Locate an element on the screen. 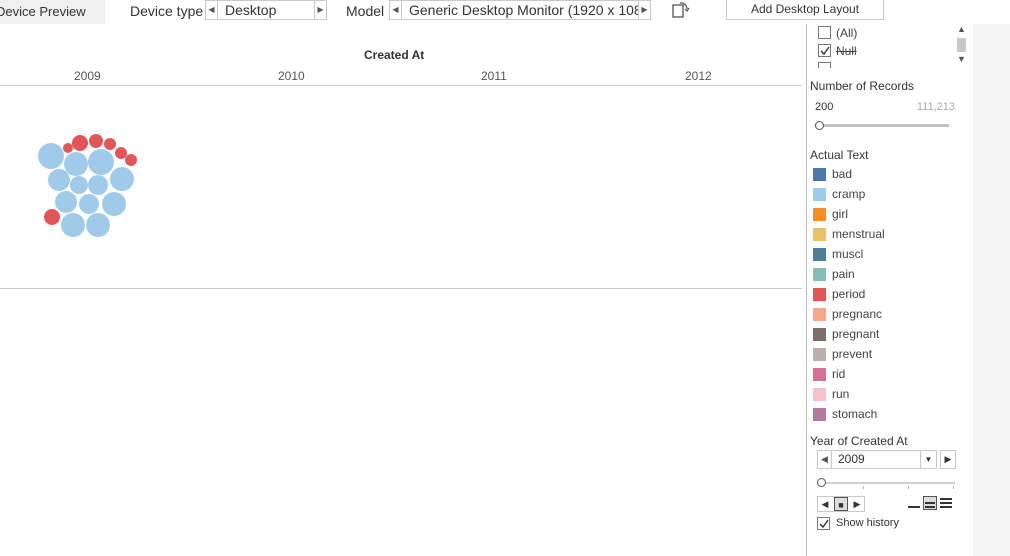 Image resolution: width=1010 pixels, height=556 pixels. records-slider-handle is located at coordinates (819, 125).